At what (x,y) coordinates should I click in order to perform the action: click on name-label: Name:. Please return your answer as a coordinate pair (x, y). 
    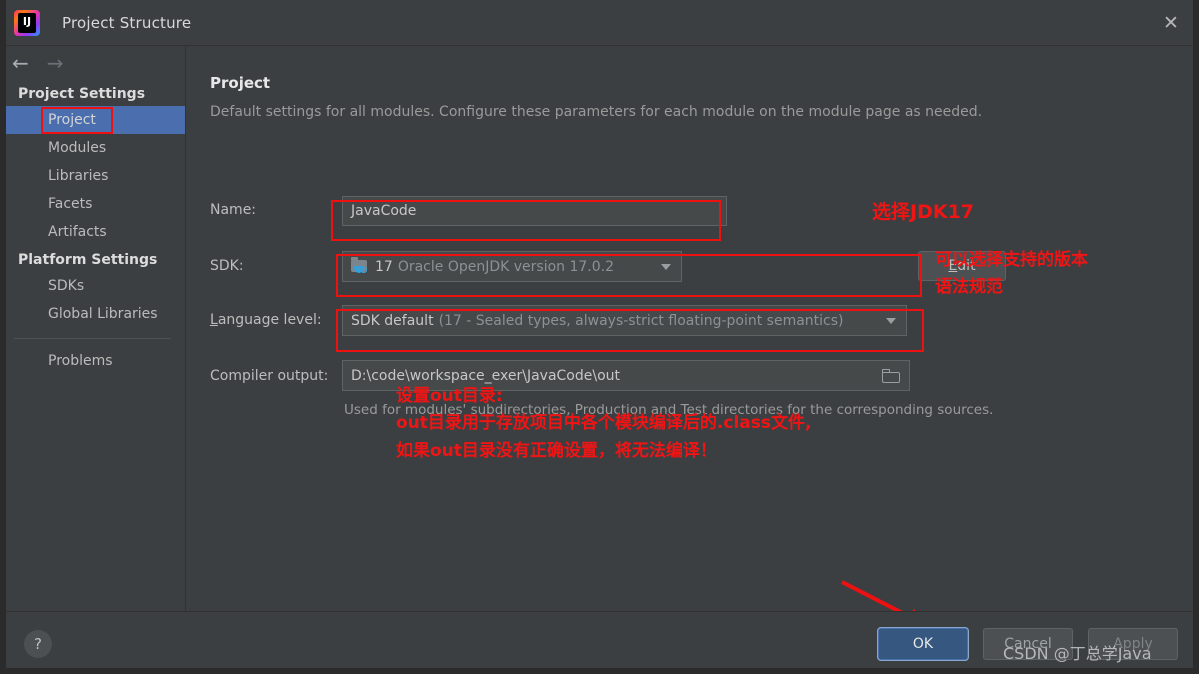
    Looking at the image, I should click on (233, 210).